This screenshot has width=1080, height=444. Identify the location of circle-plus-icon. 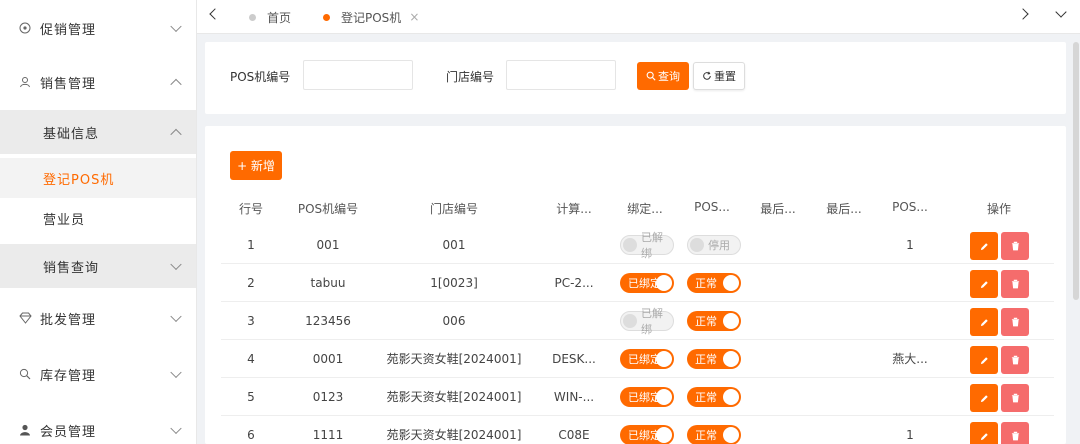
(25, 28).